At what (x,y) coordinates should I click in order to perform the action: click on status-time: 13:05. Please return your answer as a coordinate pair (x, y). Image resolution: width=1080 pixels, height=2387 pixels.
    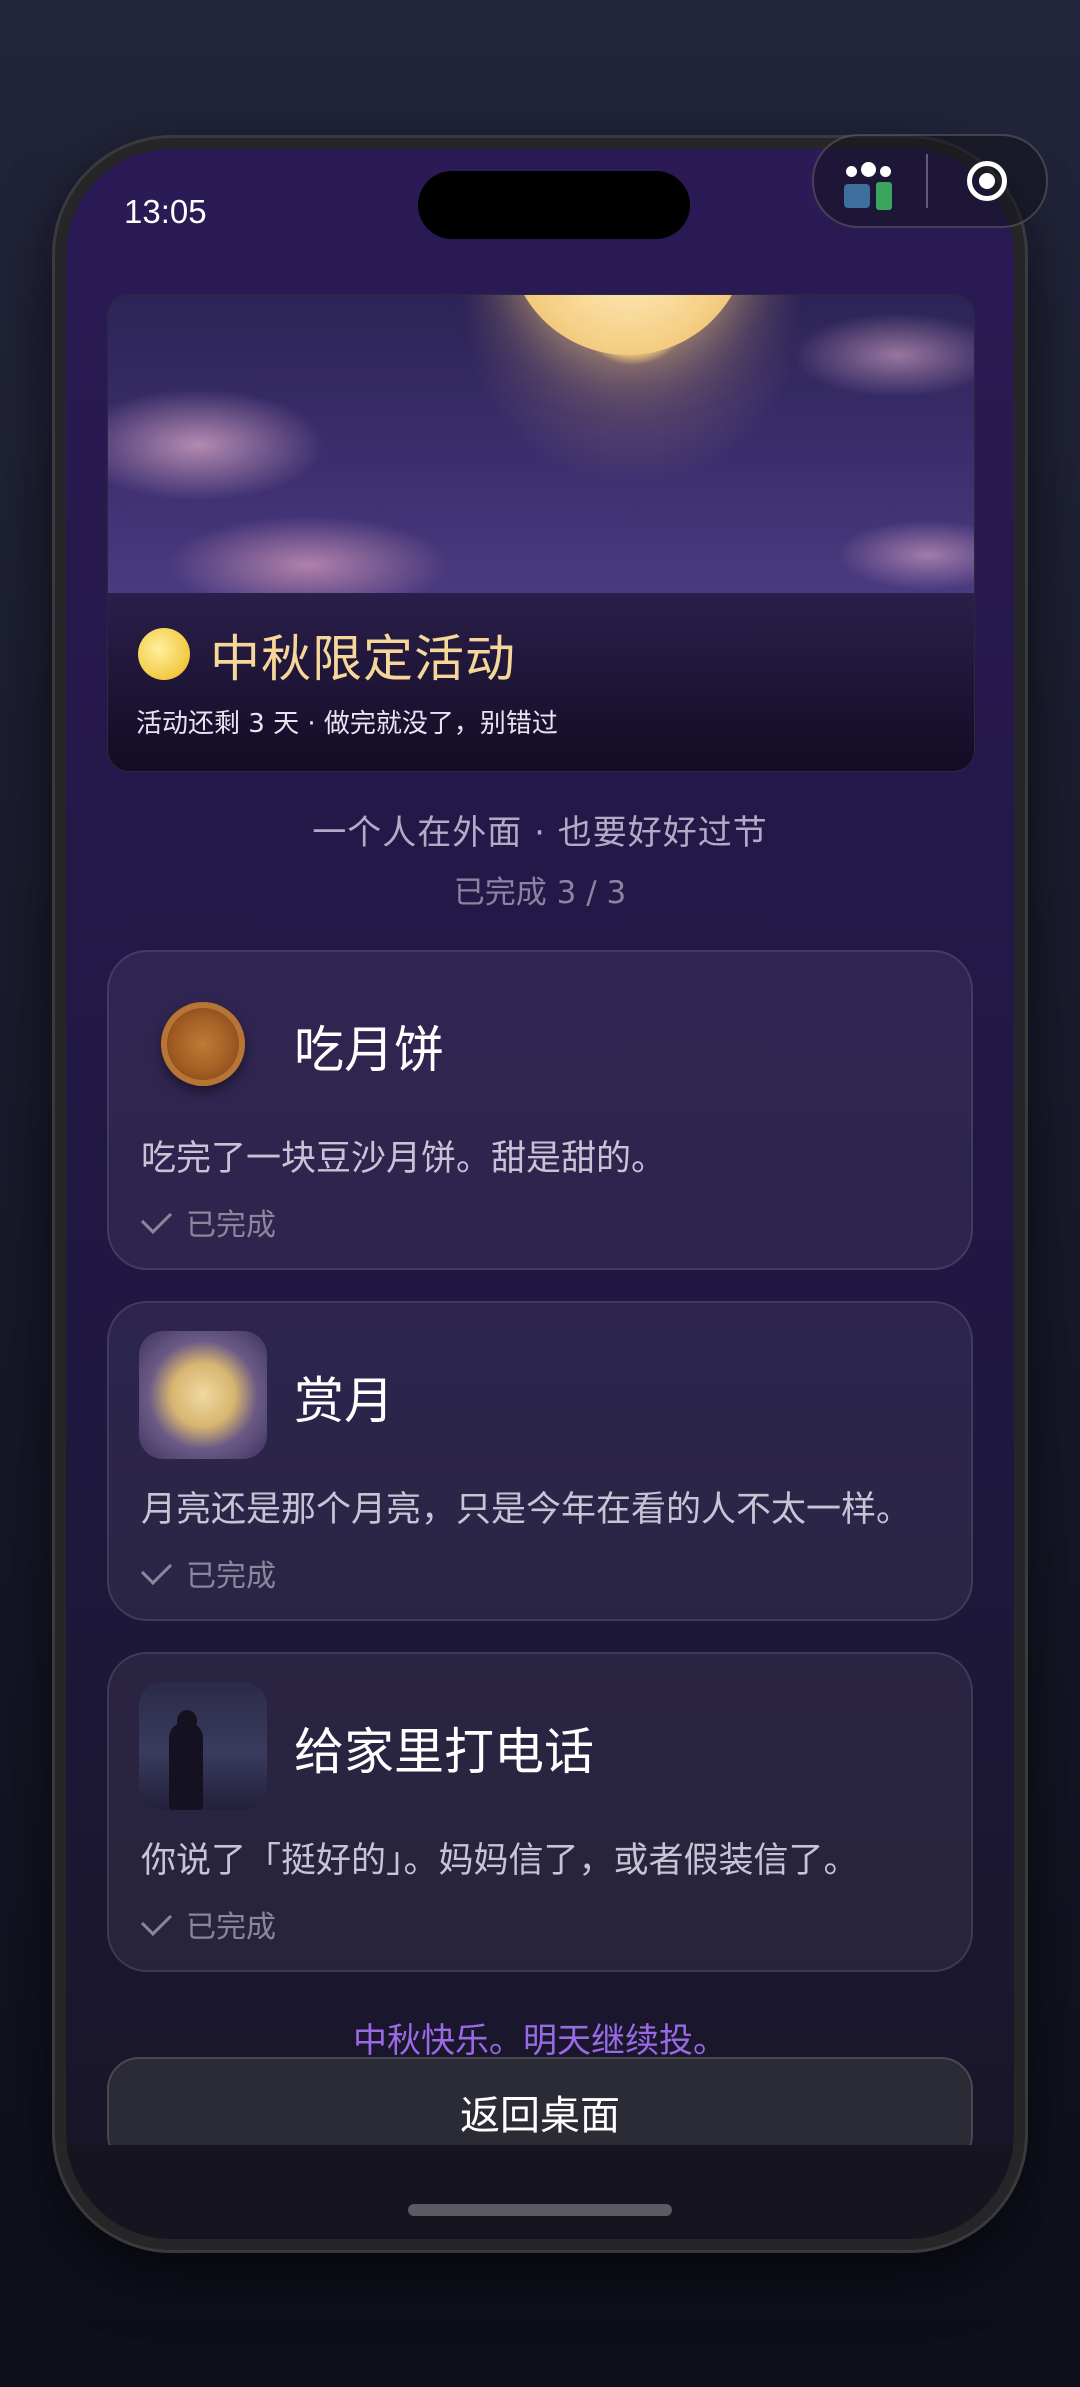
    Looking at the image, I should click on (165, 211).